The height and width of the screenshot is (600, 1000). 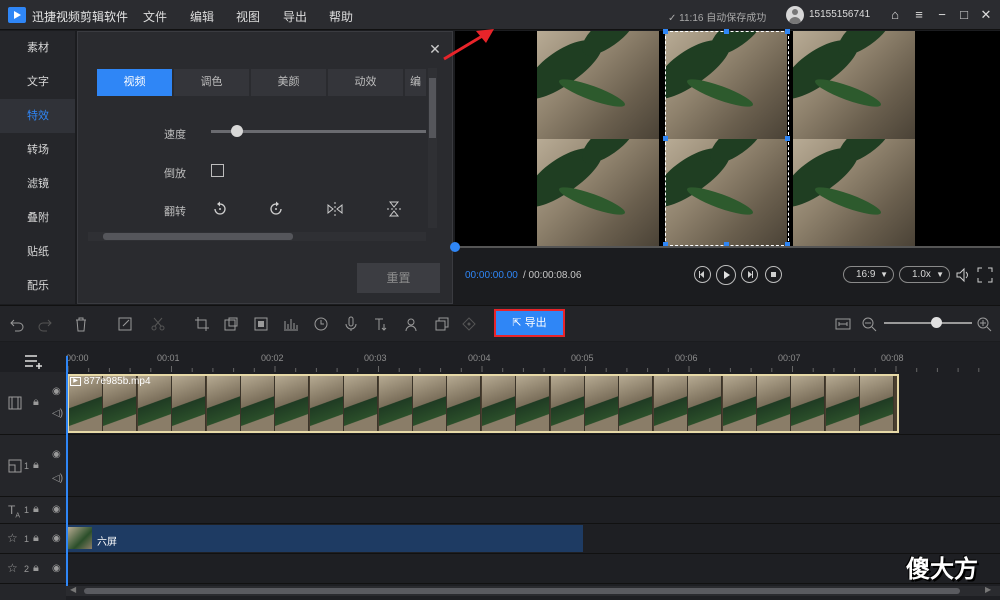 What do you see at coordinates (963, 275) in the screenshot?
I see `volume-icon` at bounding box center [963, 275].